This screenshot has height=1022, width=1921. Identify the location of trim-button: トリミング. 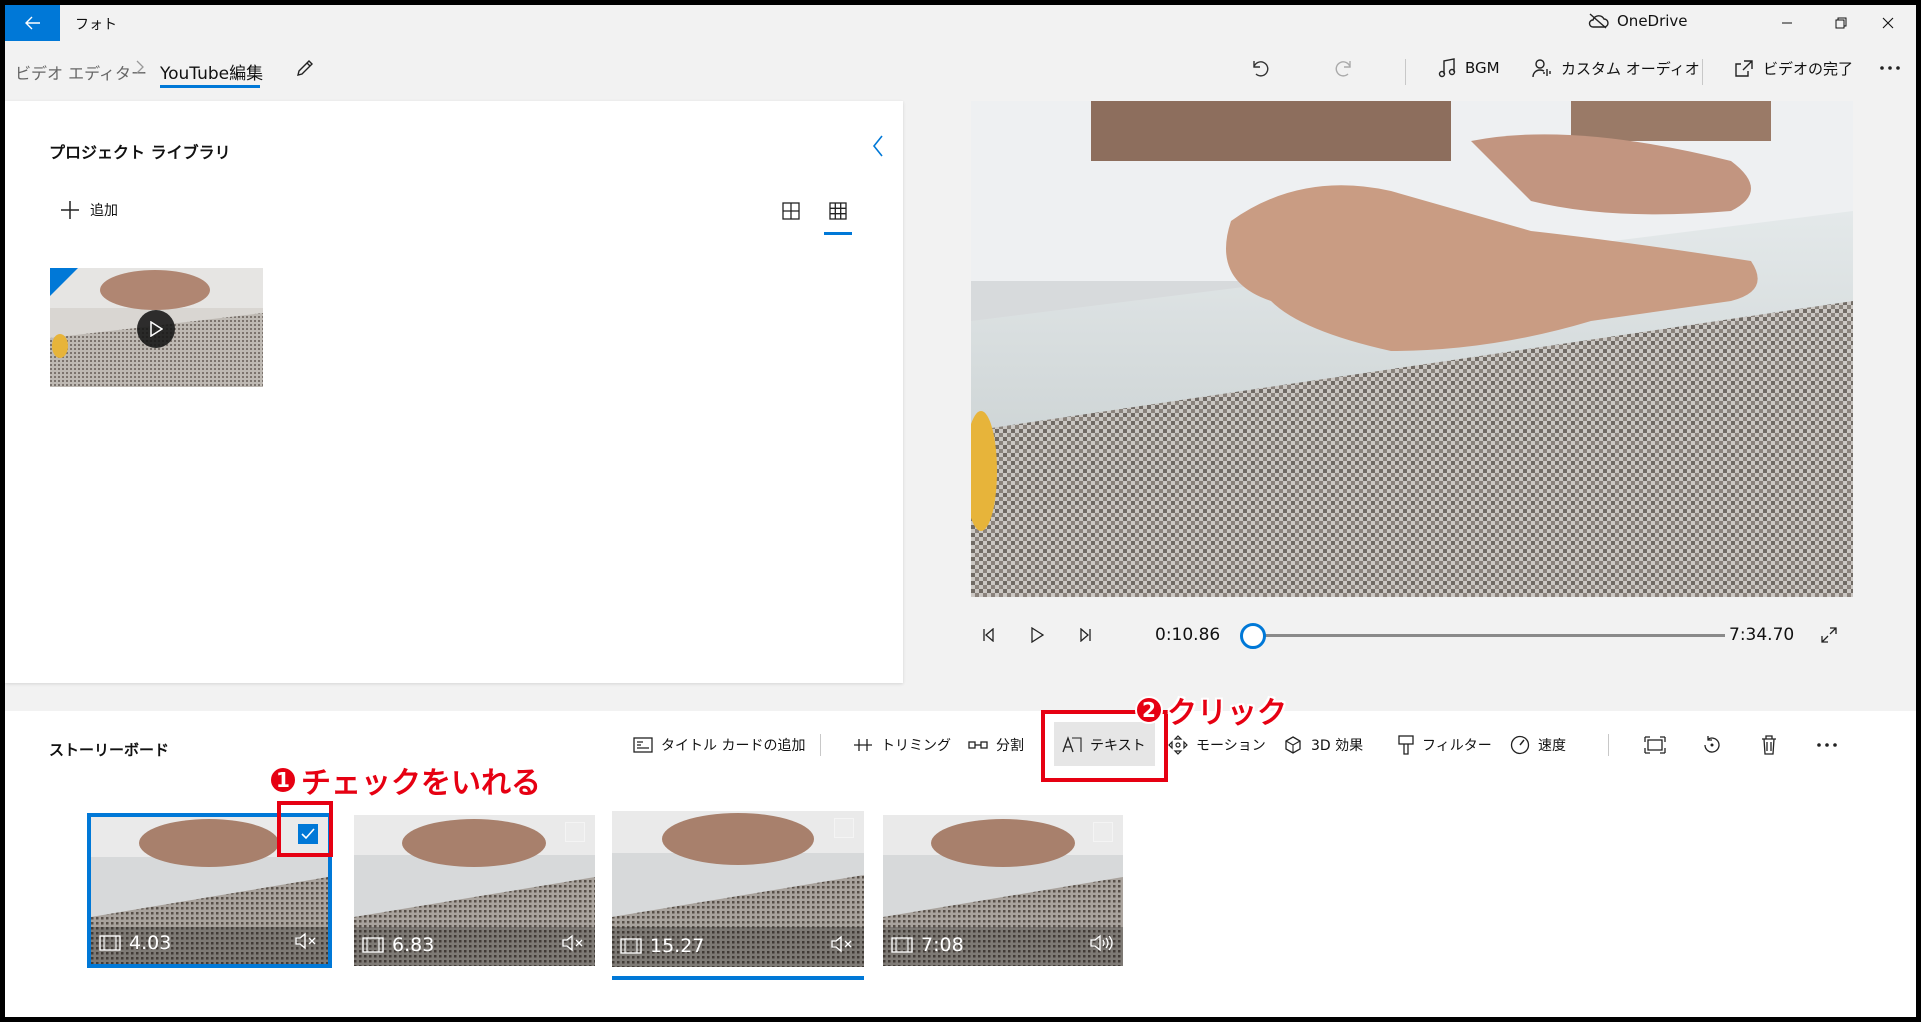
(902, 745).